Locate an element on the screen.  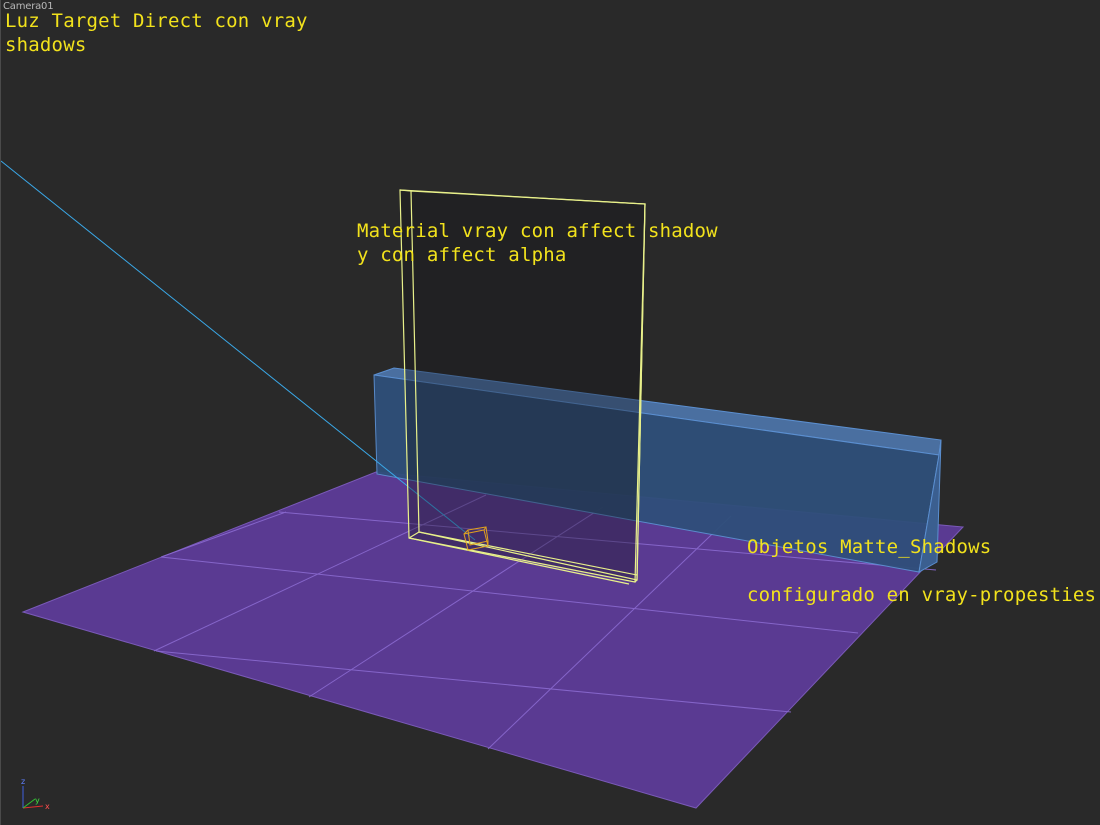
axis-z-label: z is located at coordinates (23, 781).